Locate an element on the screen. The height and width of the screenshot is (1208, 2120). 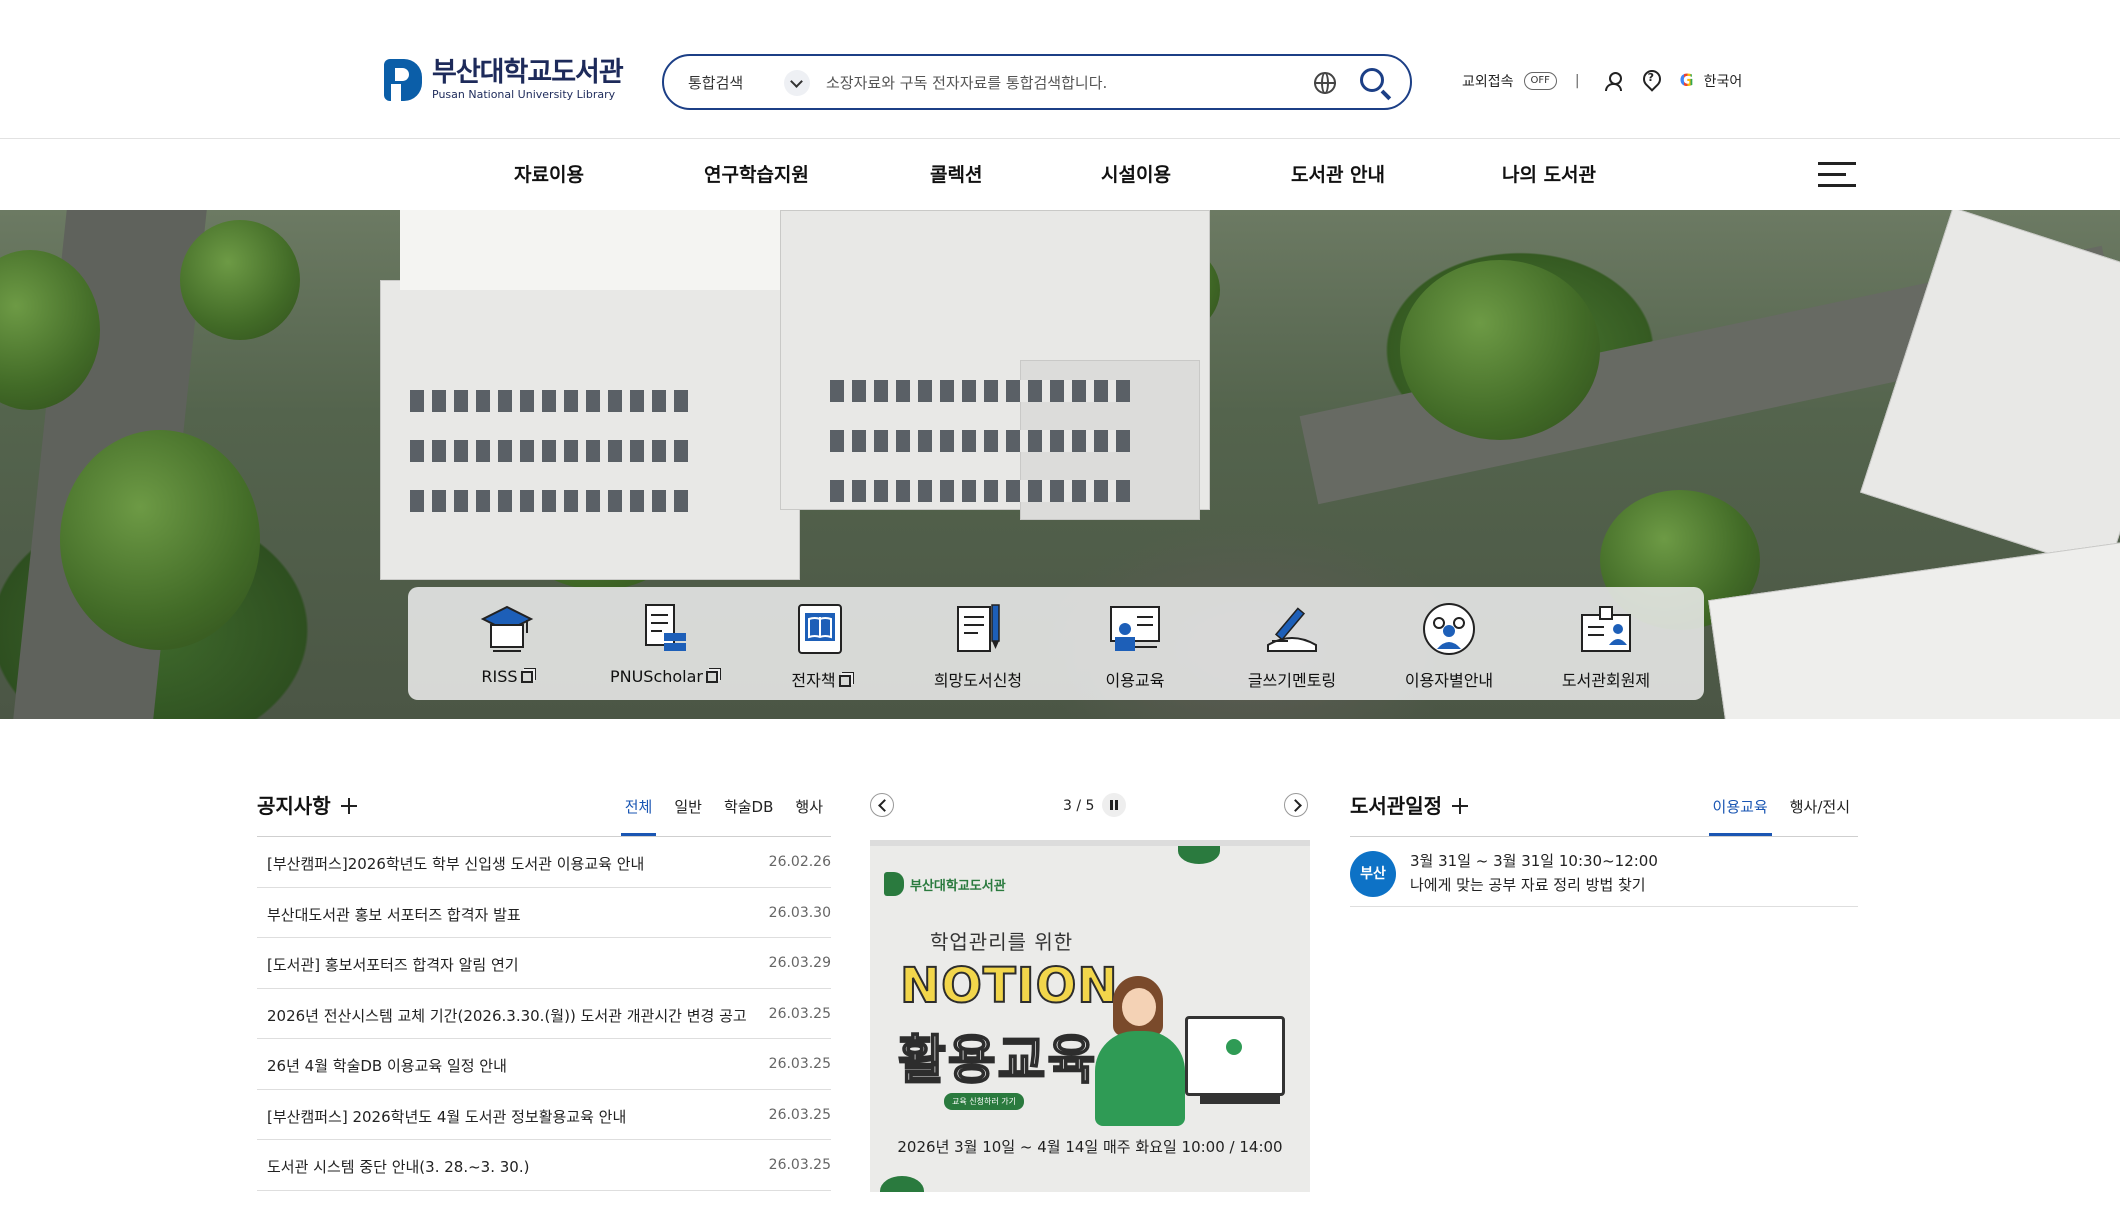
schedule-tabs: 이용교육 행사/전시 is located at coordinates (1779, 816).